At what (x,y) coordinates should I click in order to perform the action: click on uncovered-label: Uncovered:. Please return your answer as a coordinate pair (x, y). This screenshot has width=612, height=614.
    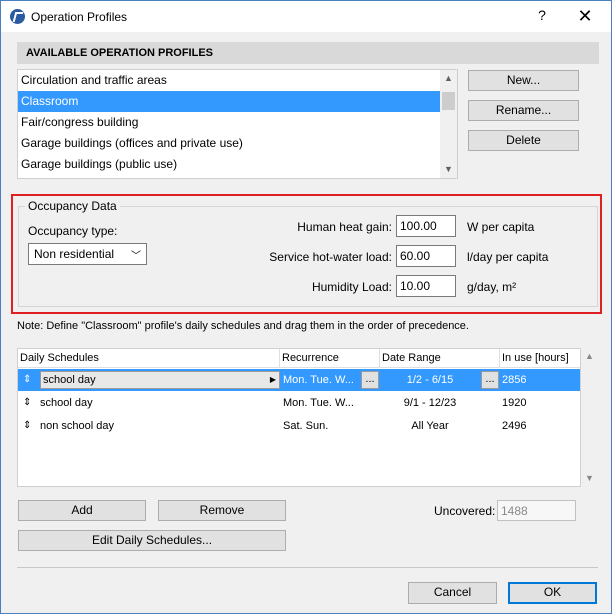
    Looking at the image, I should click on (465, 511).